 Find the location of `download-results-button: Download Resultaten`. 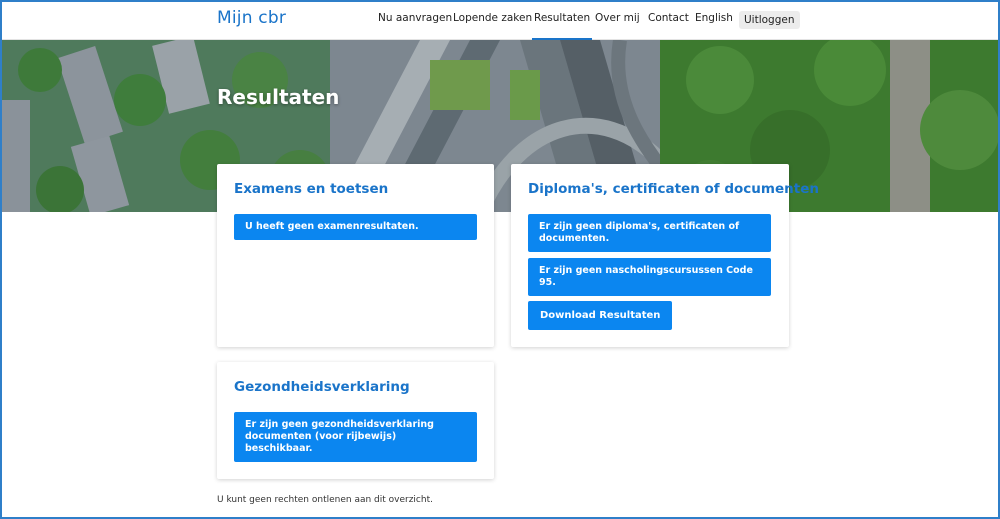

download-results-button: Download Resultaten is located at coordinates (600, 315).